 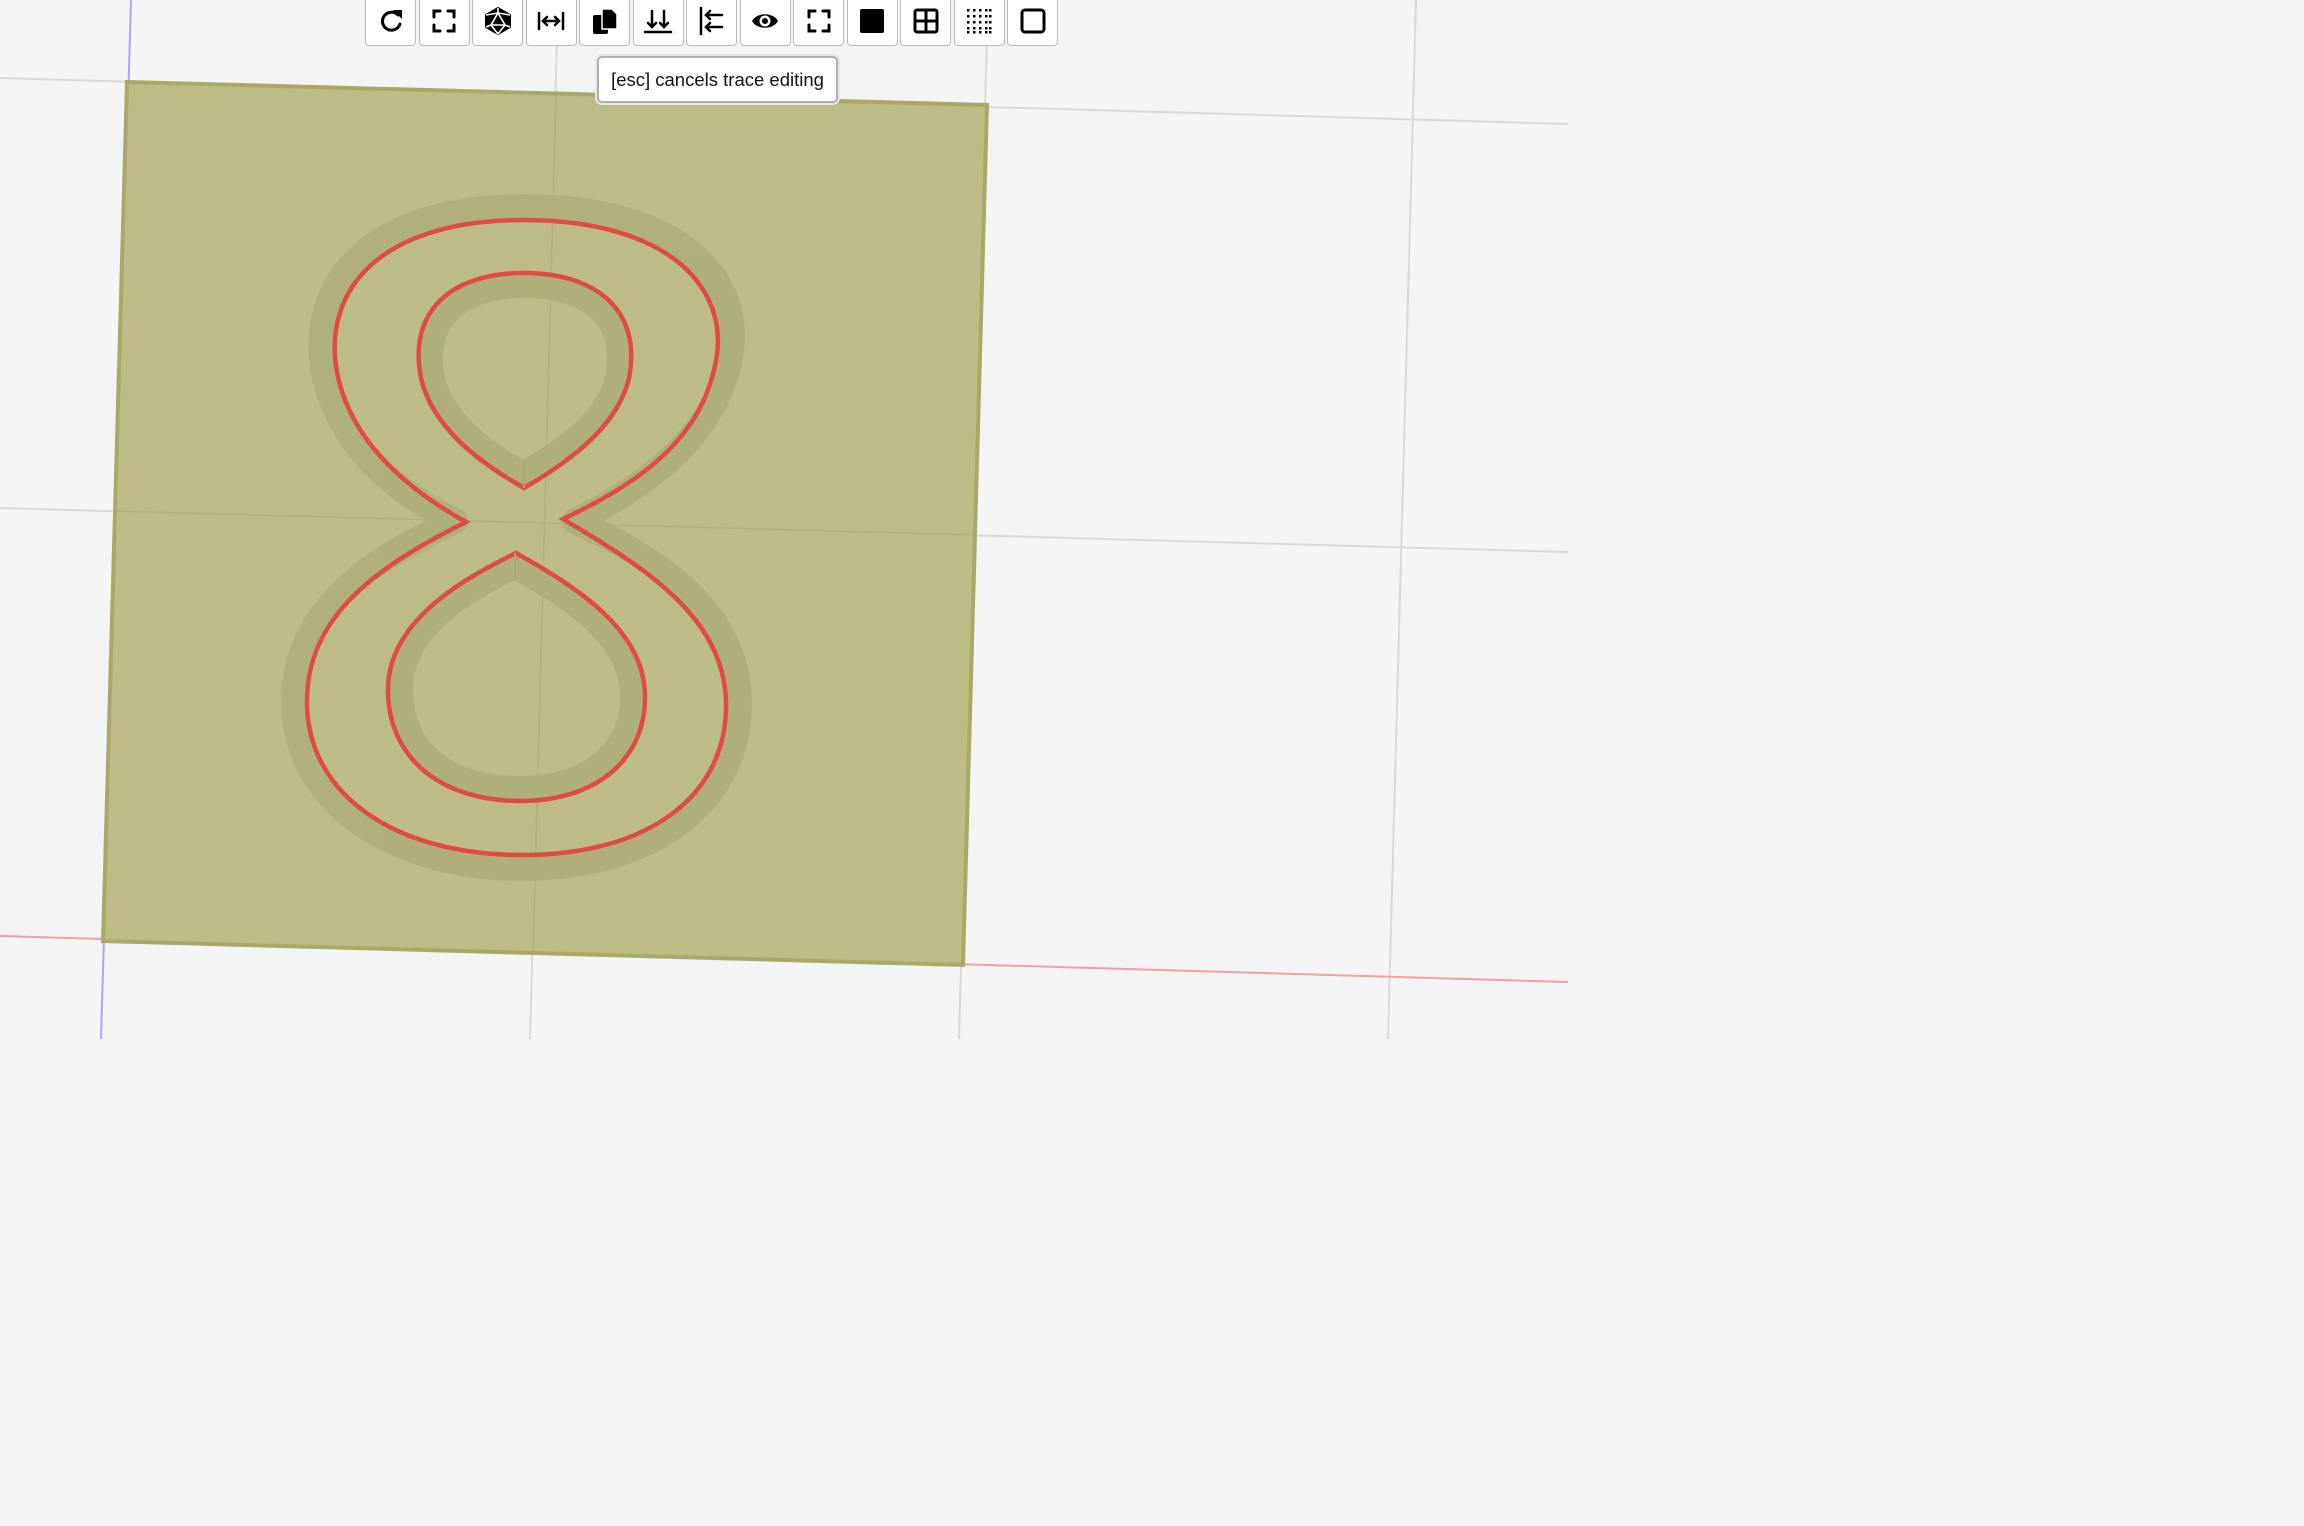 I want to click on fit-view-icon, so click(x=444, y=21).